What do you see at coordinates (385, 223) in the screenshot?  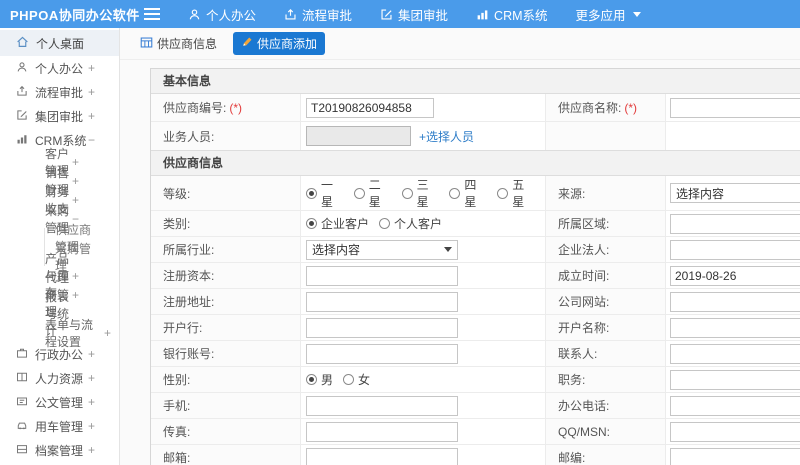 I see `radio-category-personal` at bounding box center [385, 223].